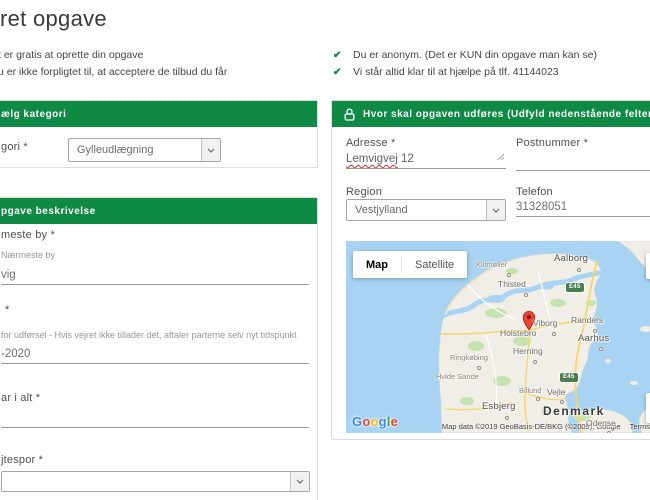  I want to click on adresse-value-word: Lemvigvej, so click(372, 159).